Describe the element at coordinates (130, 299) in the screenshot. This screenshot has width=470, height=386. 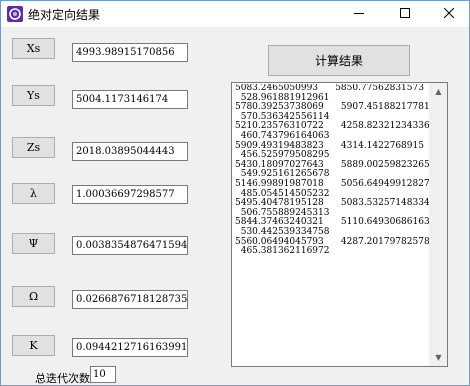
I see `omega-field: 0.0266876718128735` at that location.